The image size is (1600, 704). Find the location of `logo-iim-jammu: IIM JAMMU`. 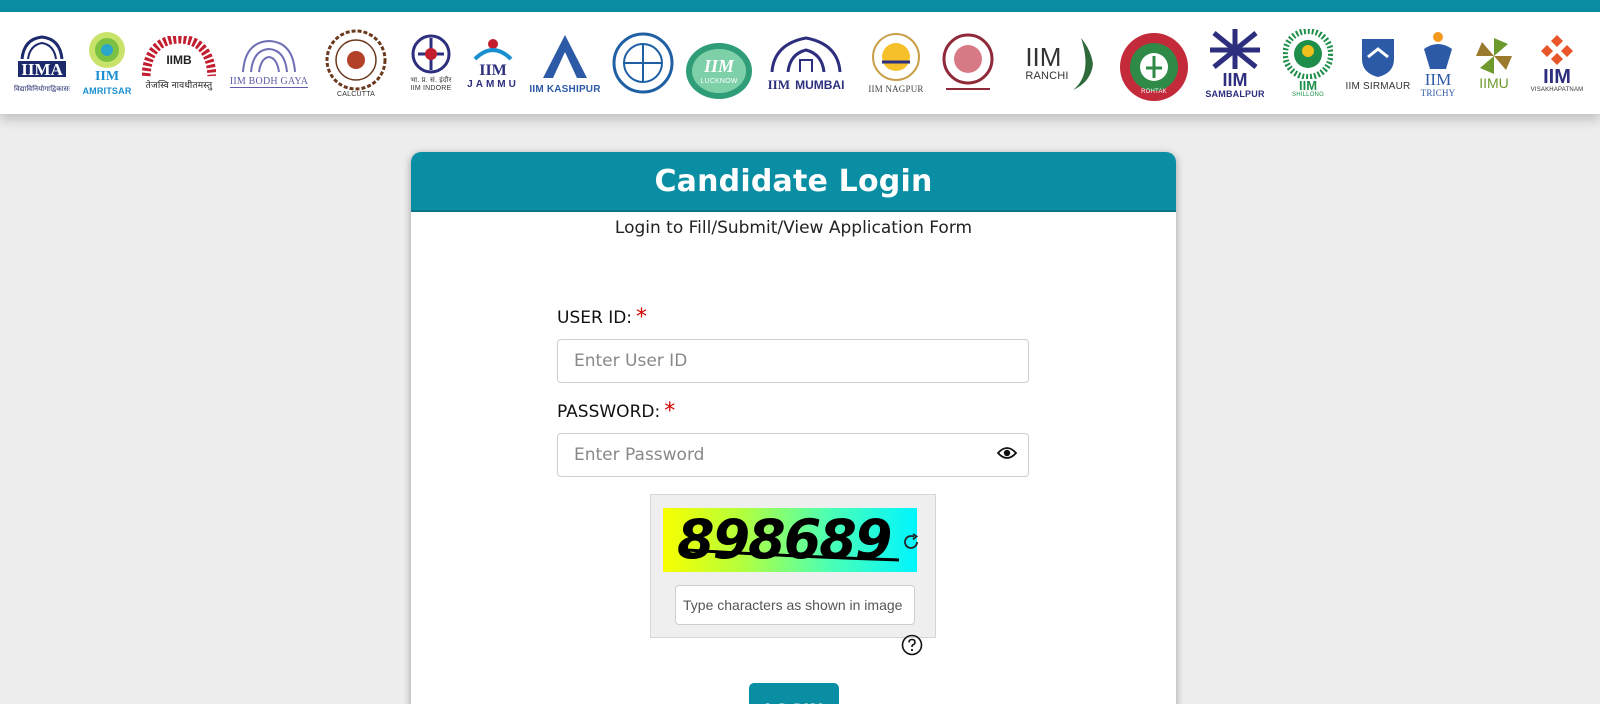

logo-iim-jammu: IIM JAMMU is located at coordinates (493, 63).